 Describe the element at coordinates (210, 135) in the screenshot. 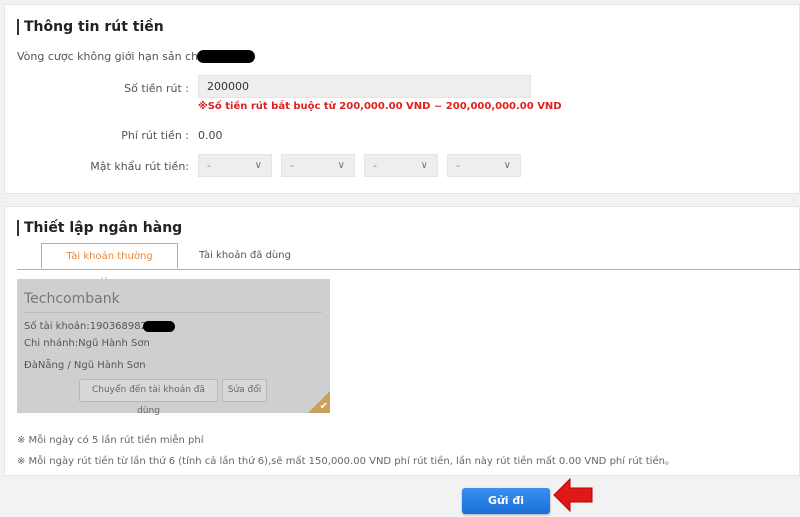

I see `fee-value: 0.00` at that location.